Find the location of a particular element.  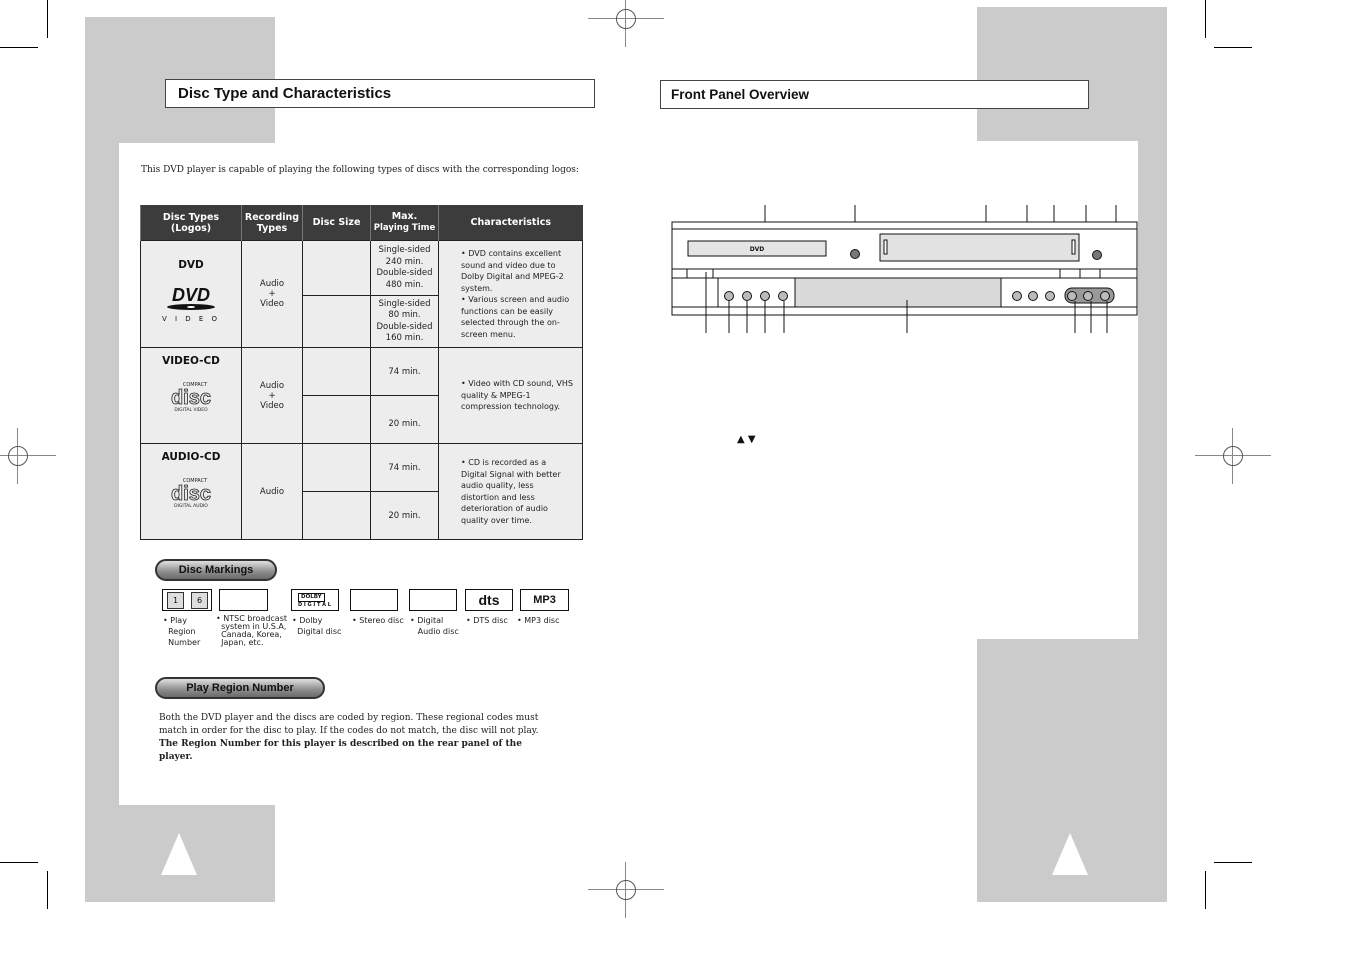

marking-label: • Stereo disc is located at coordinates (378, 620).